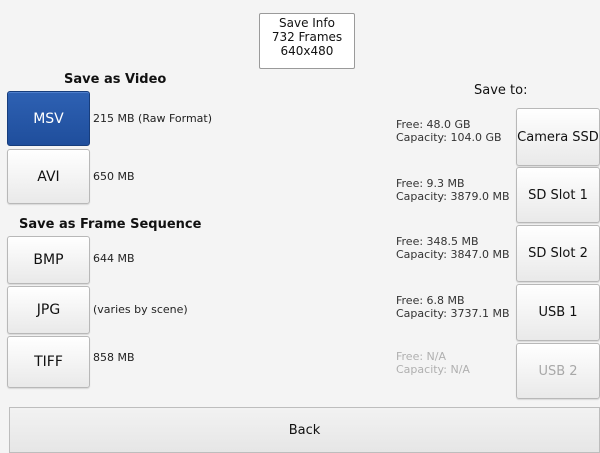 This screenshot has height=453, width=600. What do you see at coordinates (453, 254) in the screenshot?
I see `sd-slot-2-capacity: Capacity: 3847.0 MB` at bounding box center [453, 254].